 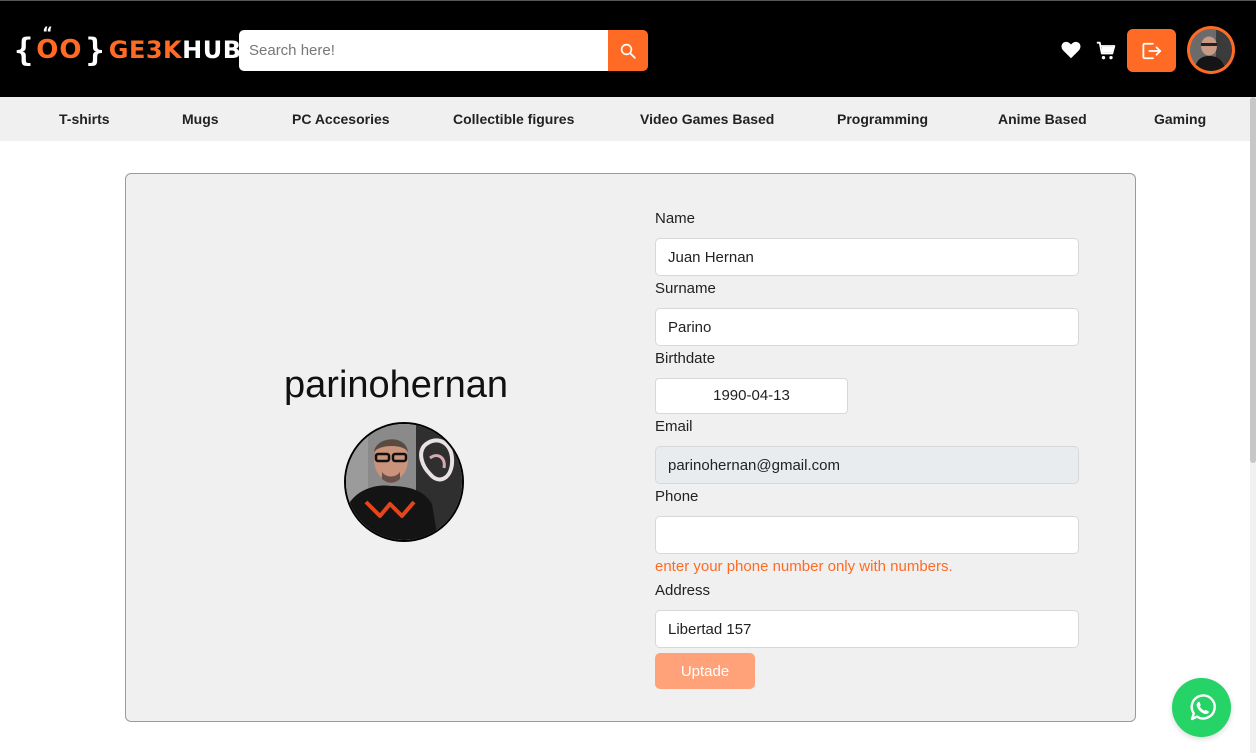 I want to click on logout-icon, so click(x=1151, y=50).